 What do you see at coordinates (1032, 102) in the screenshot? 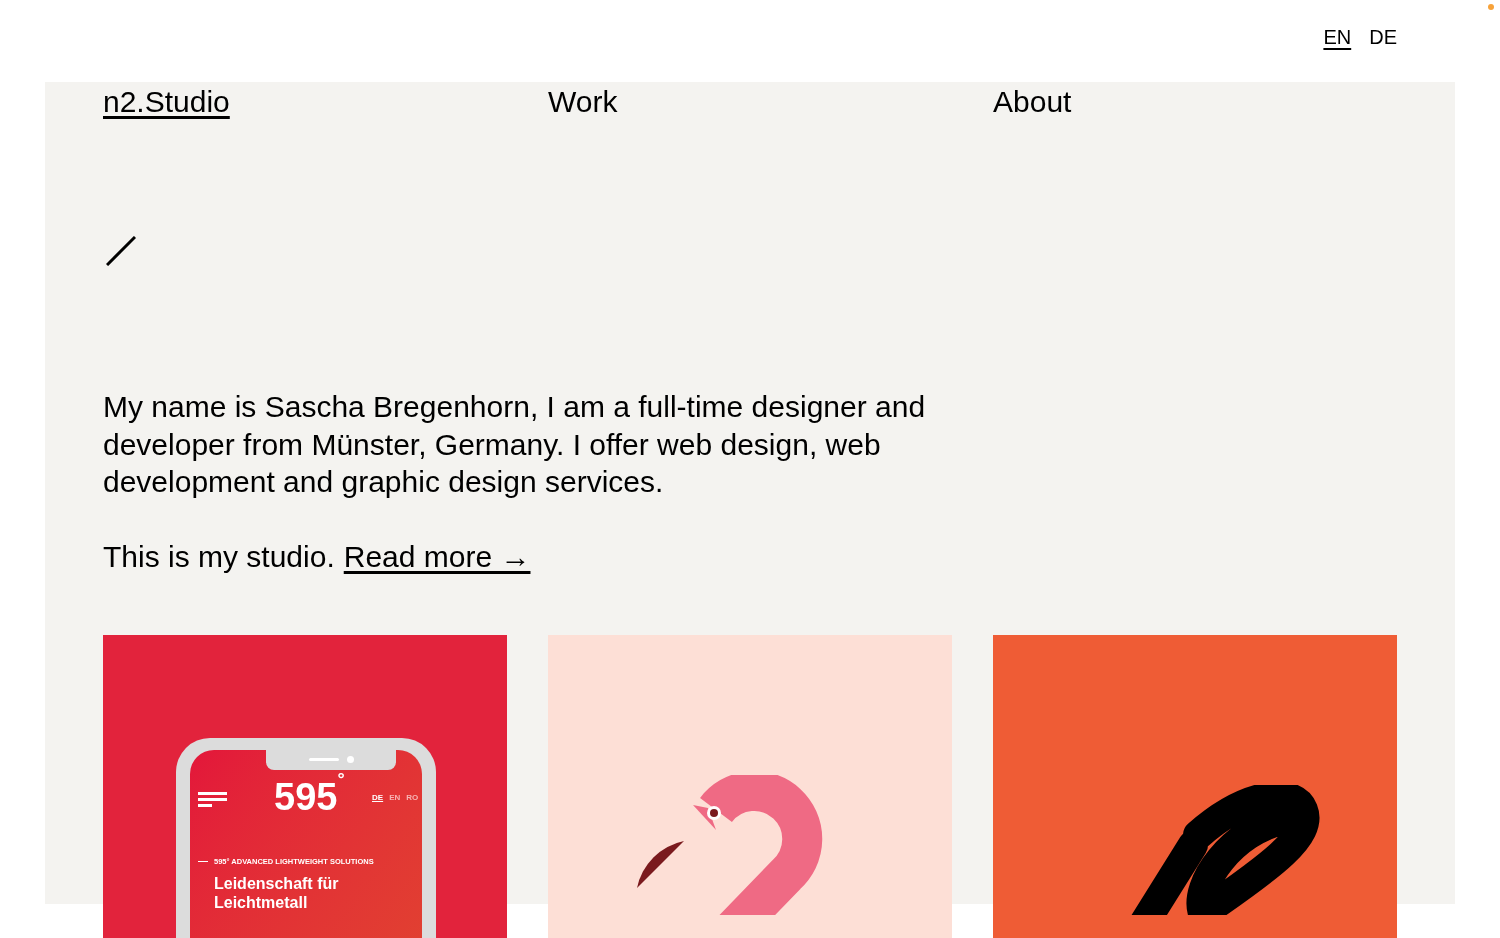
I see `nav-link: About` at bounding box center [1032, 102].